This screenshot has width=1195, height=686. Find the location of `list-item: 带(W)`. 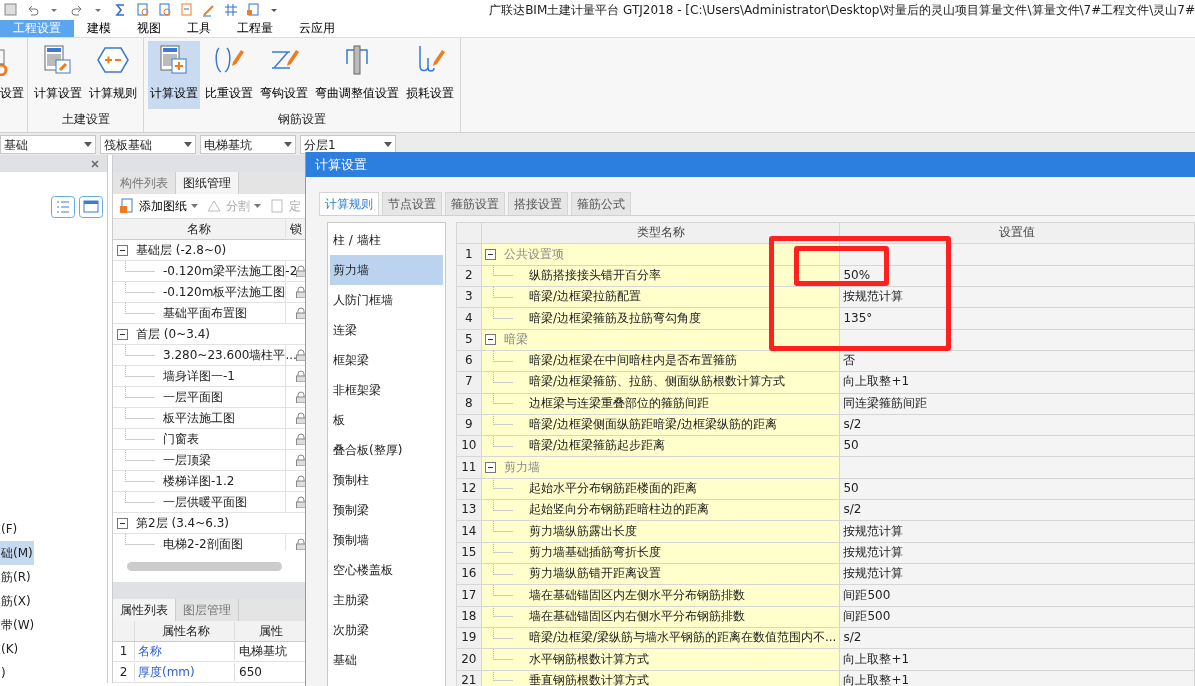

list-item: 带(W) is located at coordinates (18, 625).